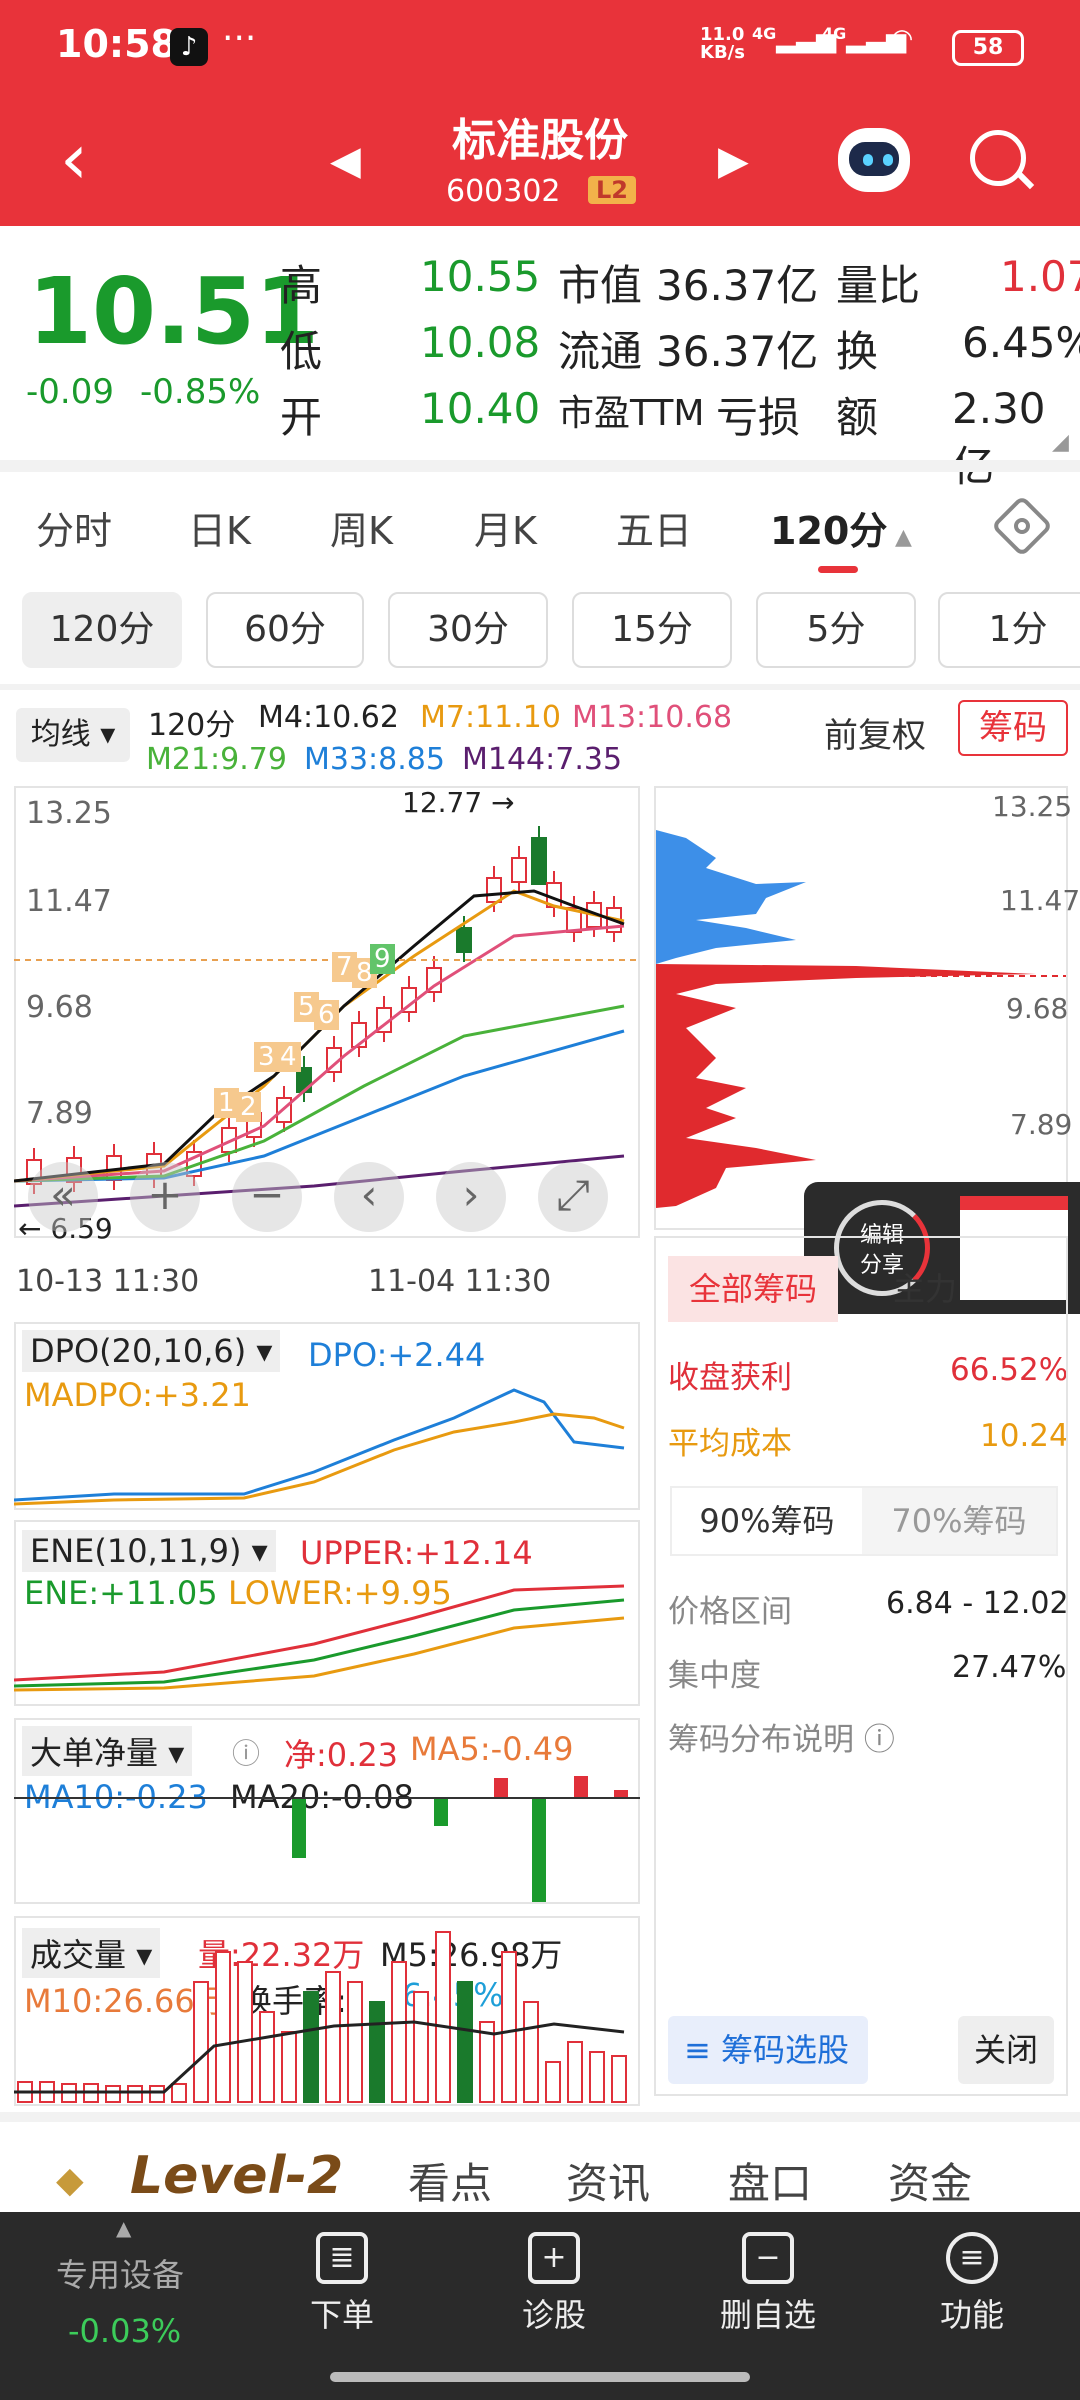  What do you see at coordinates (988, 48) in the screenshot?
I see `battery-indicator: 58` at bounding box center [988, 48].